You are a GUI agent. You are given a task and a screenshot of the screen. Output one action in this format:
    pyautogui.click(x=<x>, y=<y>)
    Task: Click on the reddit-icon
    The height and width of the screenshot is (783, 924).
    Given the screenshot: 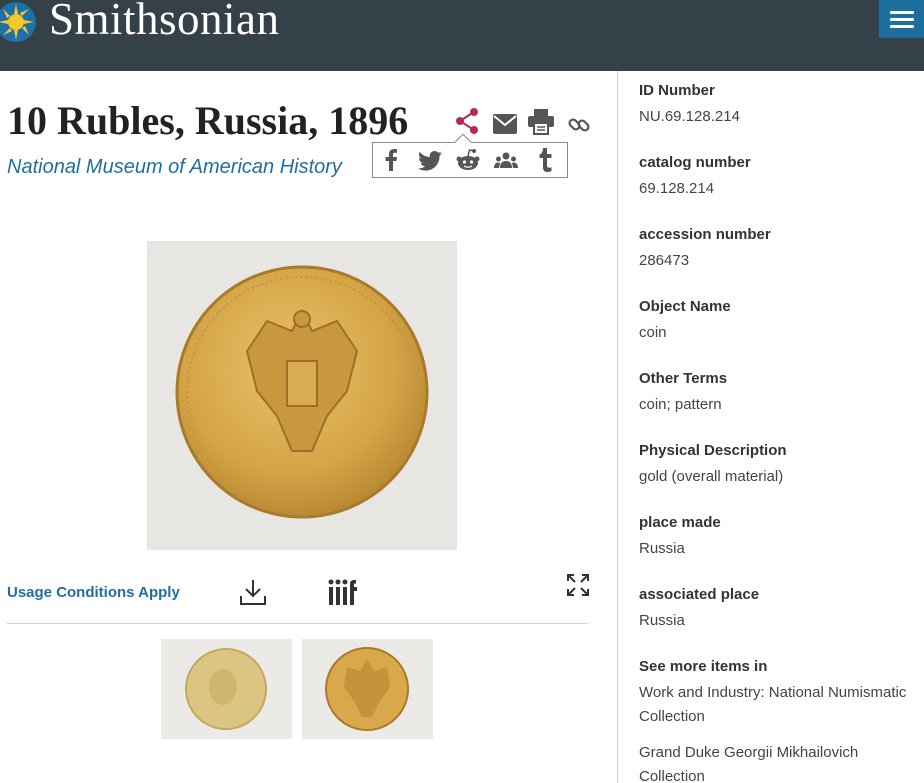 What is the action you would take?
    pyautogui.click(x=468, y=160)
    